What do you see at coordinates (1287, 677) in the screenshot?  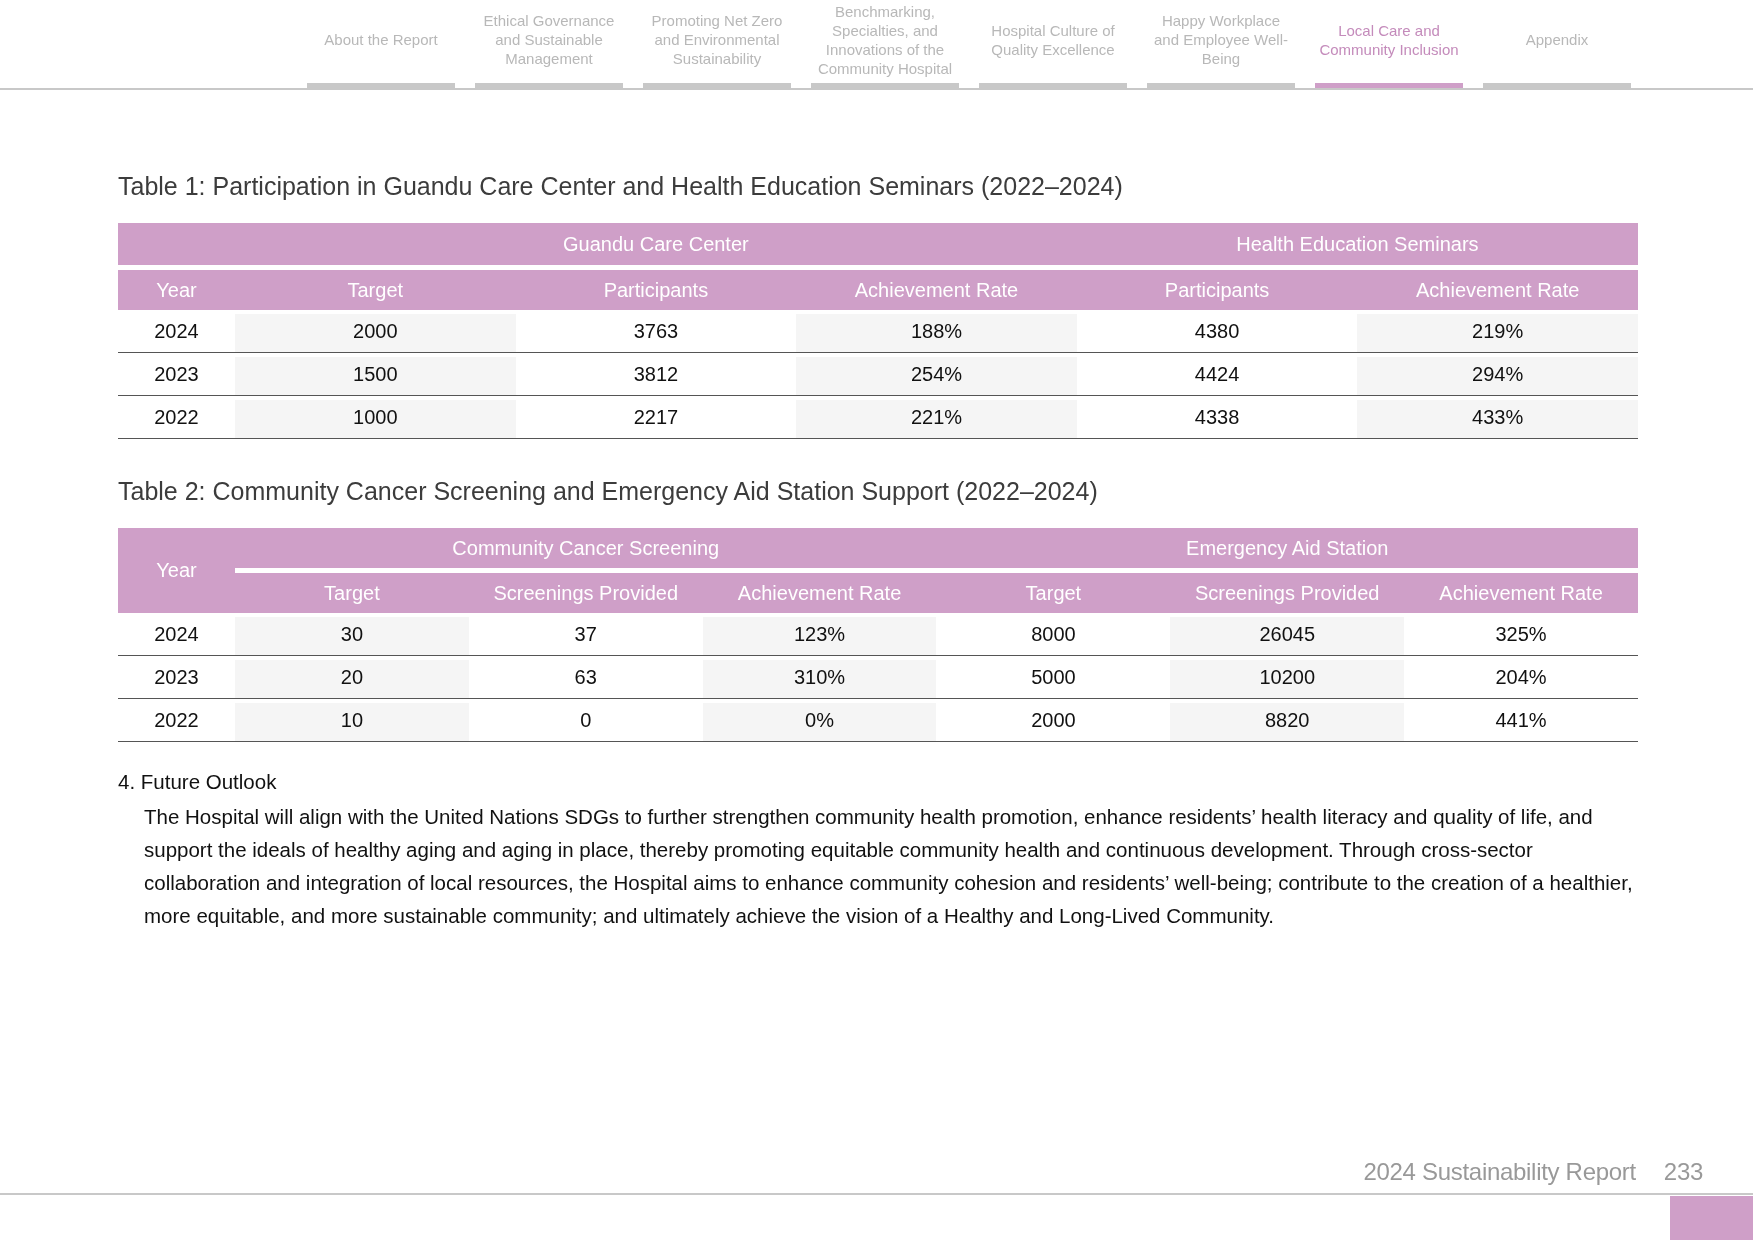 I see `table-cell: 10200` at bounding box center [1287, 677].